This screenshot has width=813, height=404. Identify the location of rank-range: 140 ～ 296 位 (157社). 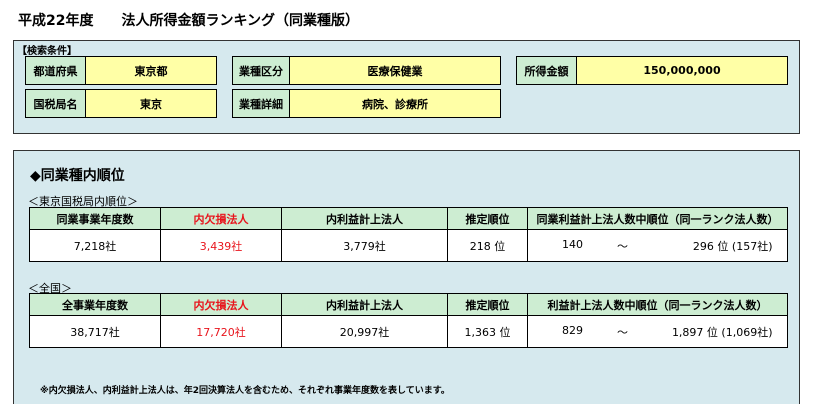
(657, 245).